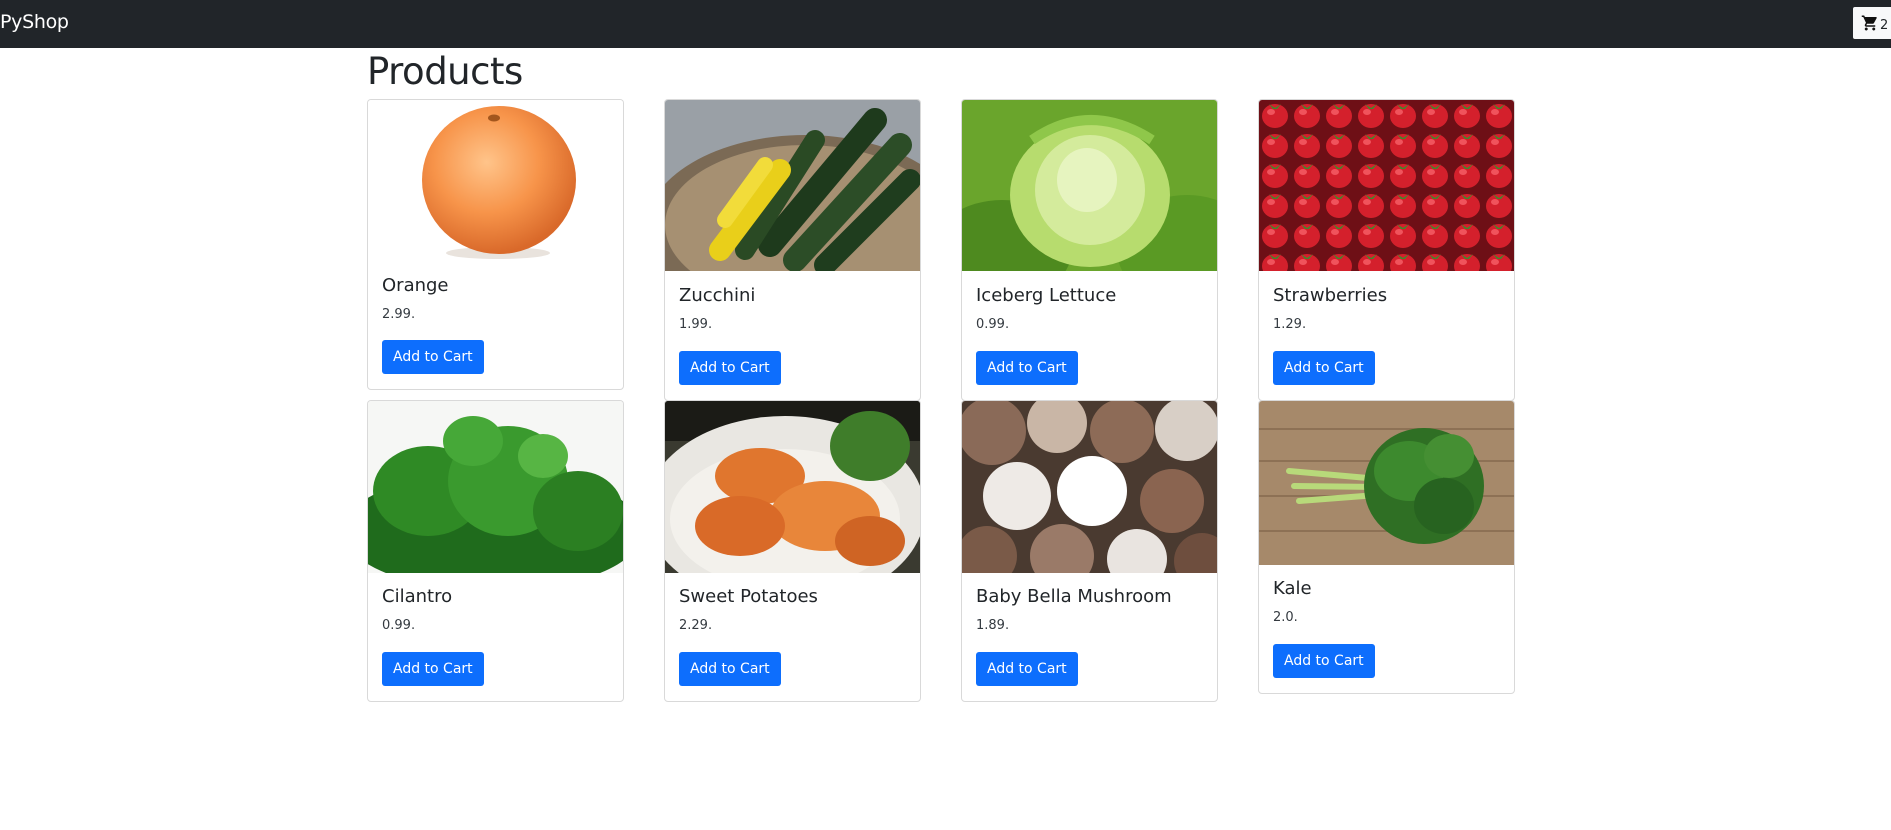 The width and height of the screenshot is (1891, 830). What do you see at coordinates (1884, 25) in the screenshot?
I see `cart-count-badge: 2` at bounding box center [1884, 25].